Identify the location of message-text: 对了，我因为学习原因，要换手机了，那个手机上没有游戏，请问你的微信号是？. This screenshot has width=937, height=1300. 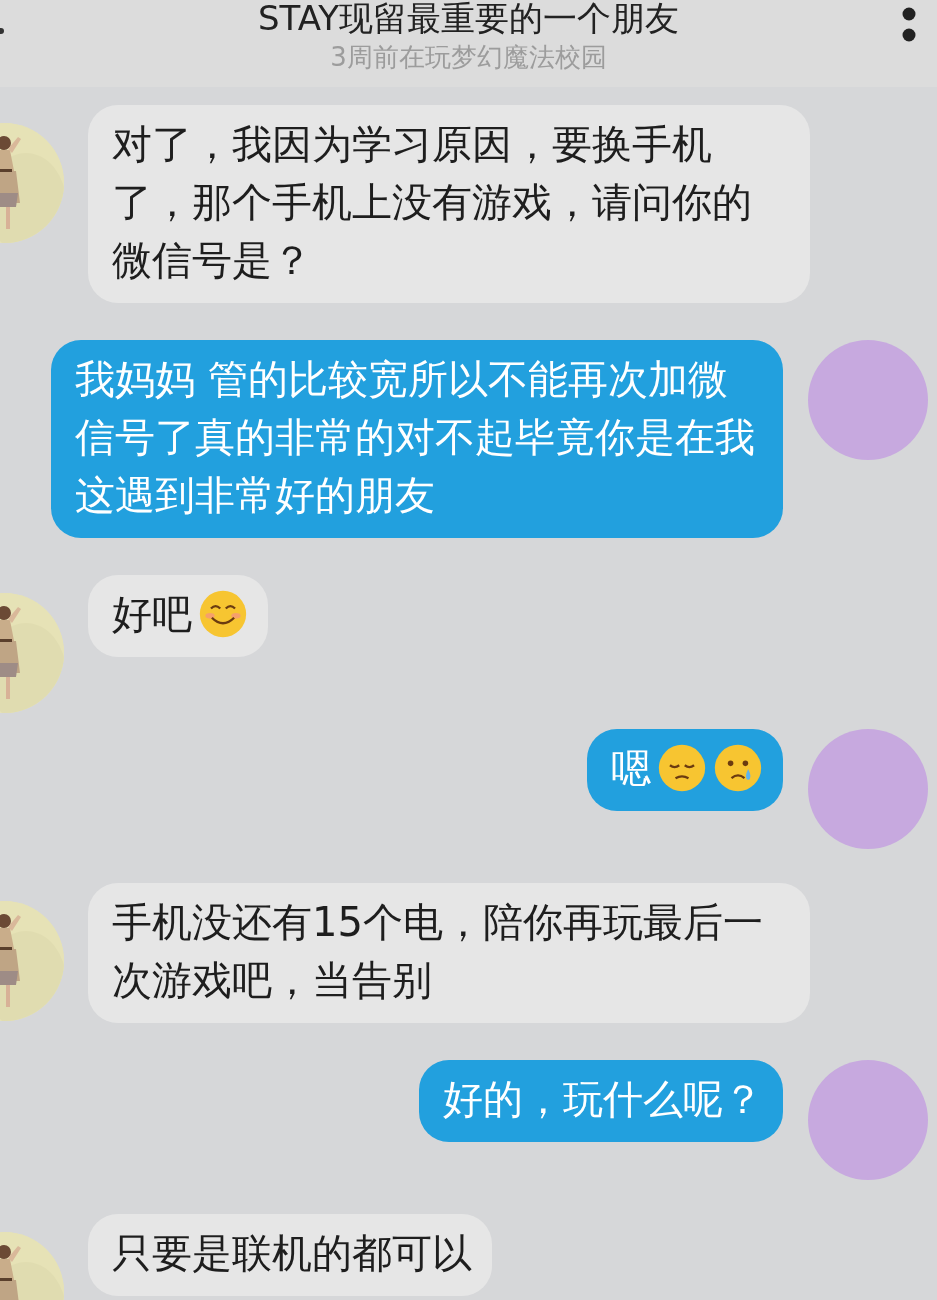
(432, 202).